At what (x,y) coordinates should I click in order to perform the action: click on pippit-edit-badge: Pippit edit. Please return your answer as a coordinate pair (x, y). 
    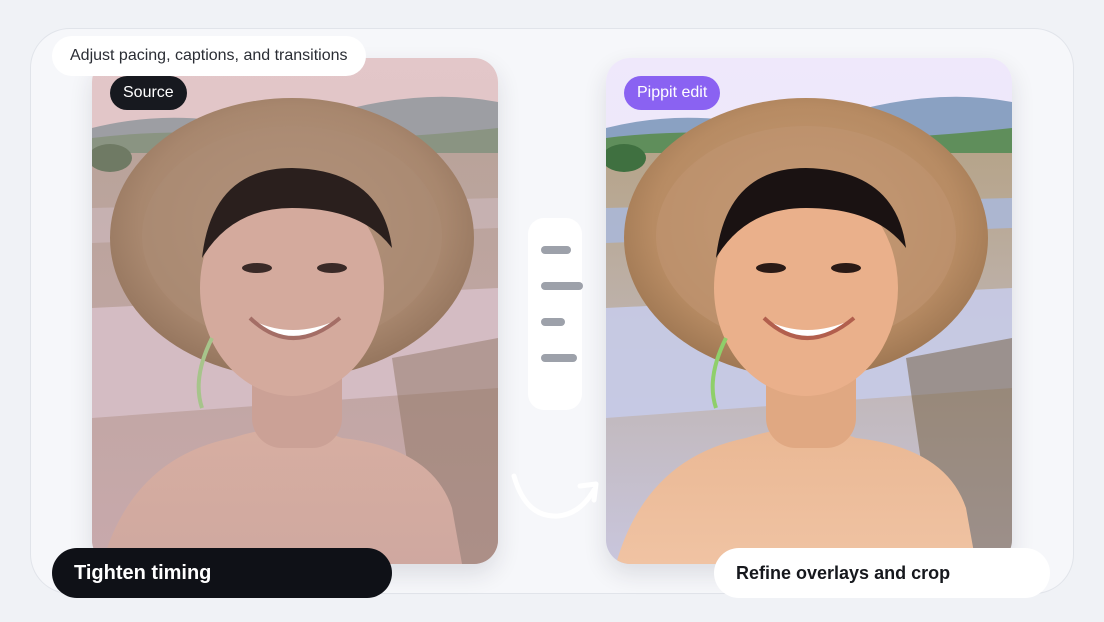
    Looking at the image, I should click on (672, 93).